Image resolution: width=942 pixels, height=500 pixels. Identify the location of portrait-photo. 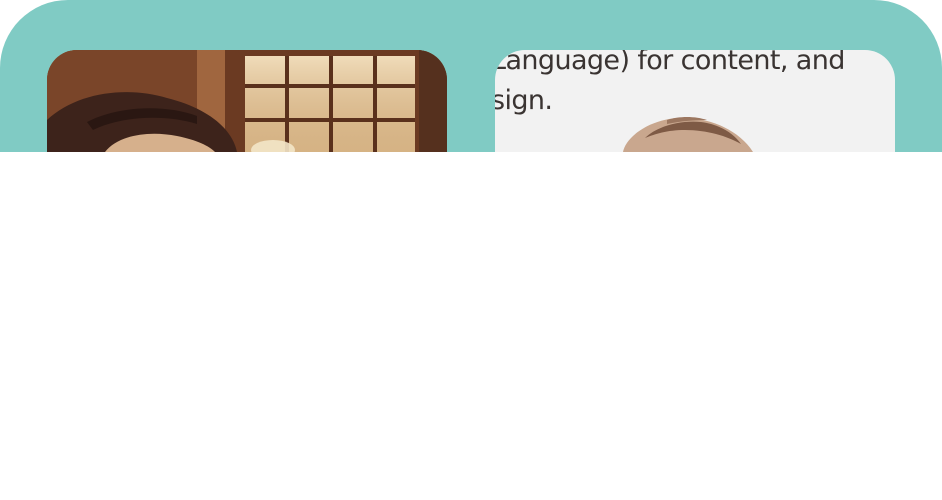
(688, 134).